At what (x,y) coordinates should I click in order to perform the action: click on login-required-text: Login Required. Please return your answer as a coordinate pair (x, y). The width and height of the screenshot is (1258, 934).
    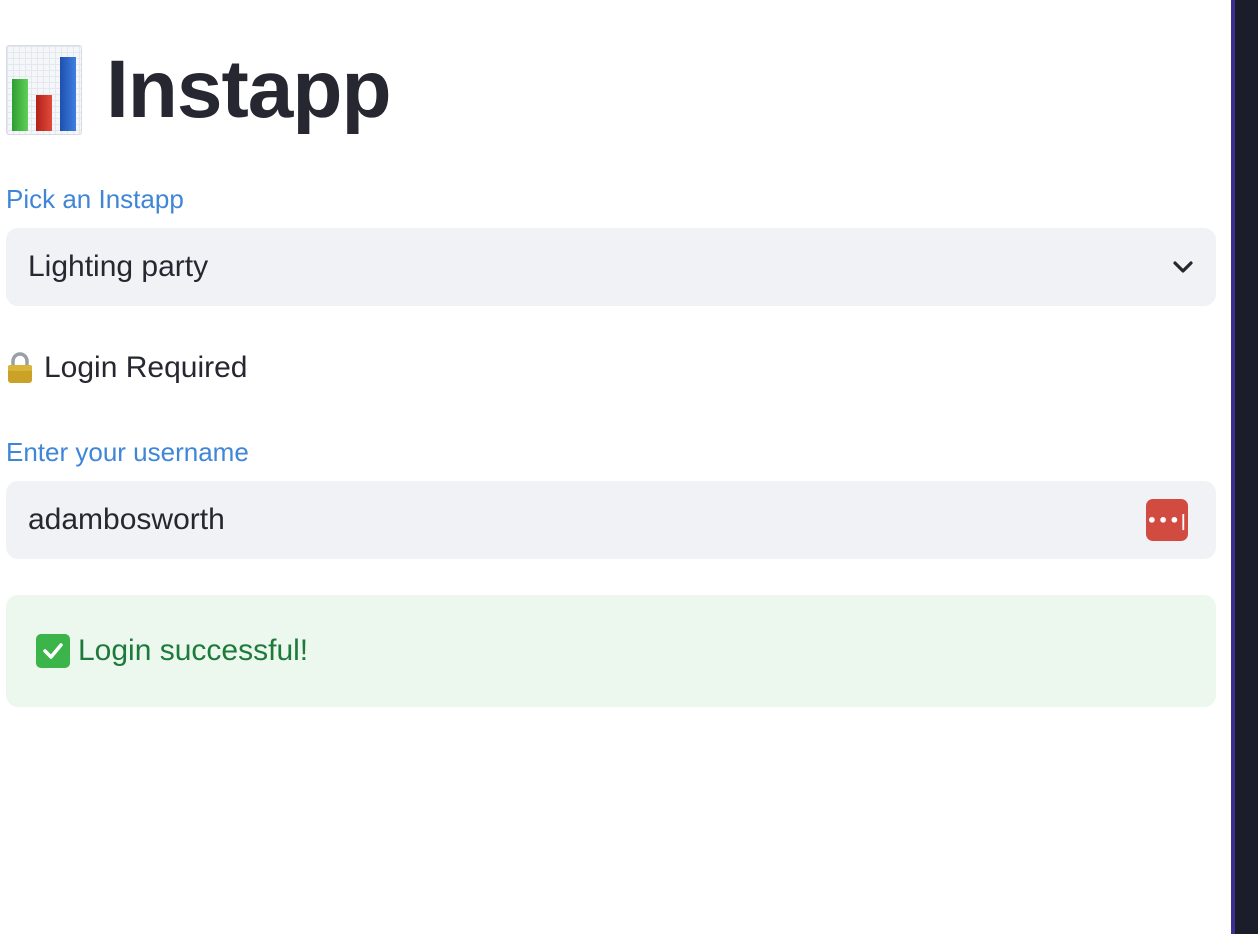
    Looking at the image, I should click on (146, 367).